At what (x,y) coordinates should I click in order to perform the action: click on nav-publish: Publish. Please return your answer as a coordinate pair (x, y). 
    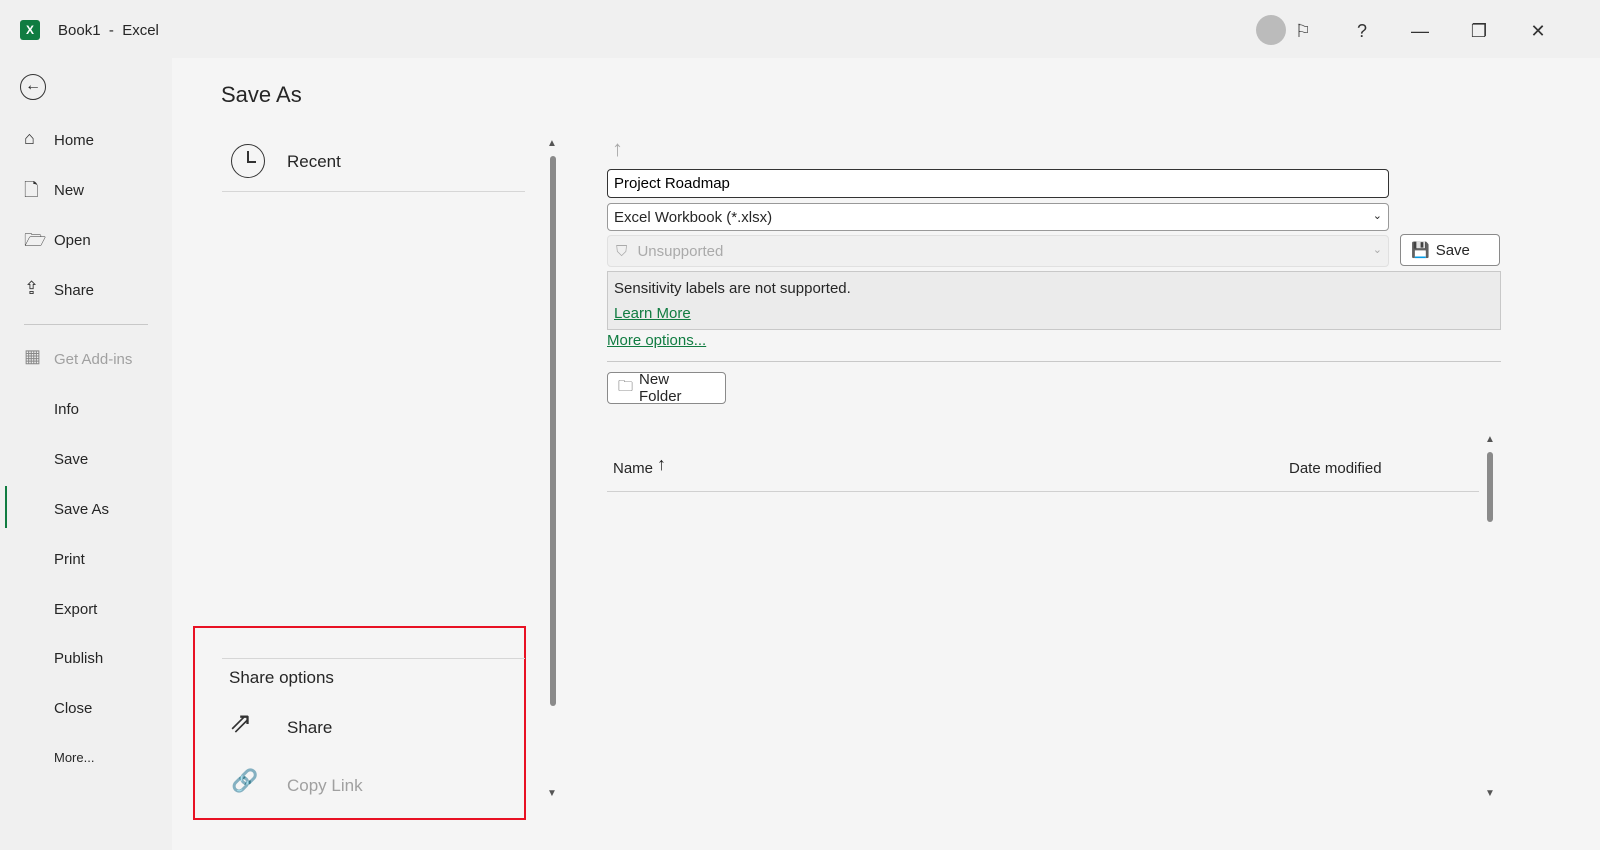
    Looking at the image, I should click on (78, 658).